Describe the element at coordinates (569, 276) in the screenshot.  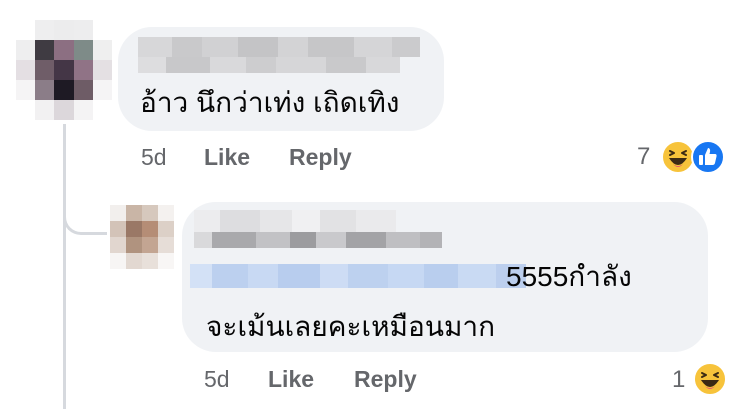
I see `comment-text: 5555กำลัง` at that location.